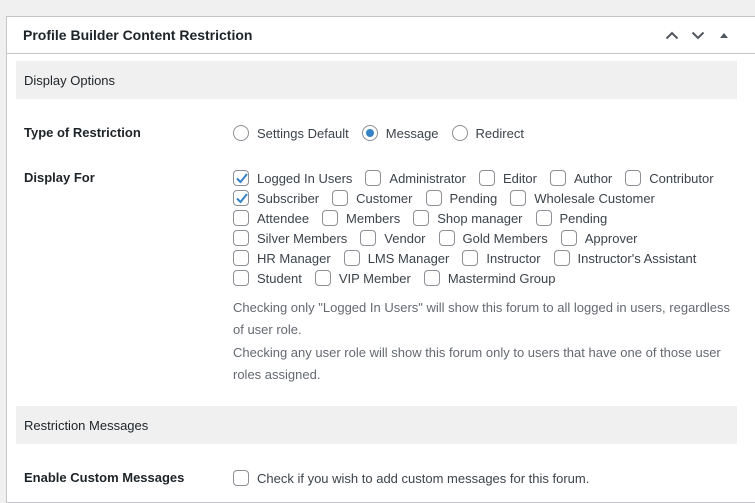  Describe the element at coordinates (493, 238) in the screenshot. I see `checkbox-gold-members: Gold Members` at that location.